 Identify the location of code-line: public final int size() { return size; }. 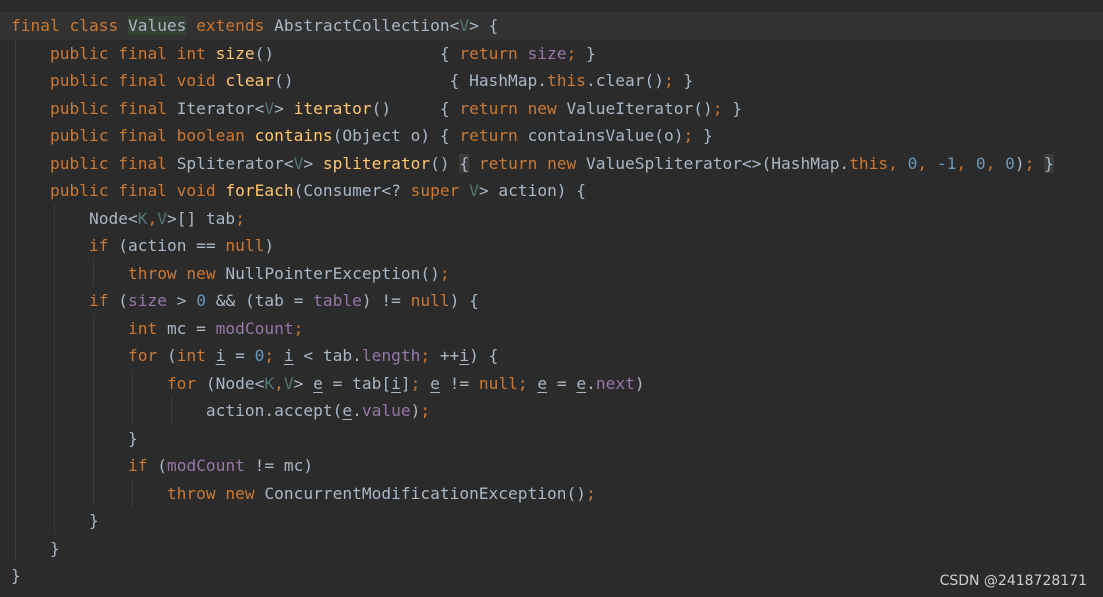
(551, 53).